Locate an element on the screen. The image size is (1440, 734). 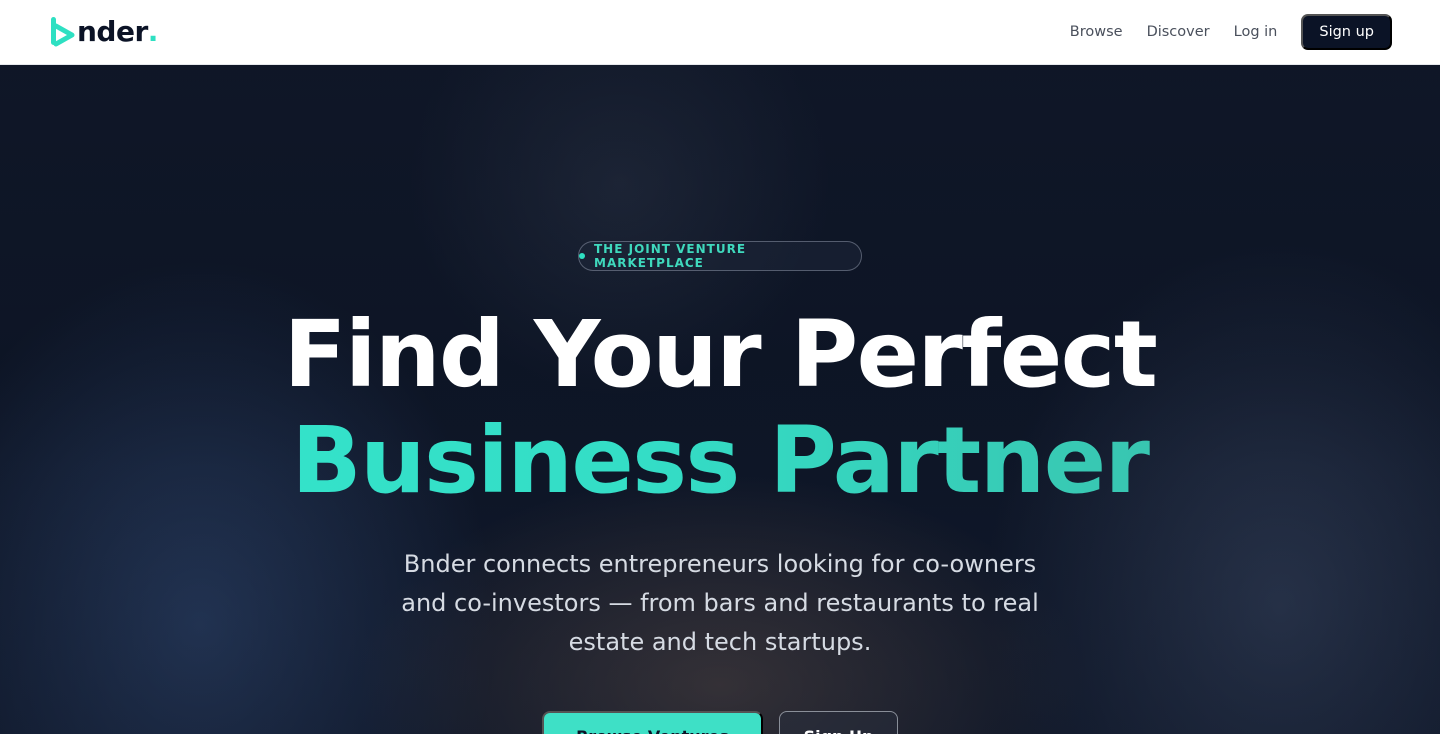
bnder-logo: nder . is located at coordinates (104, 32).